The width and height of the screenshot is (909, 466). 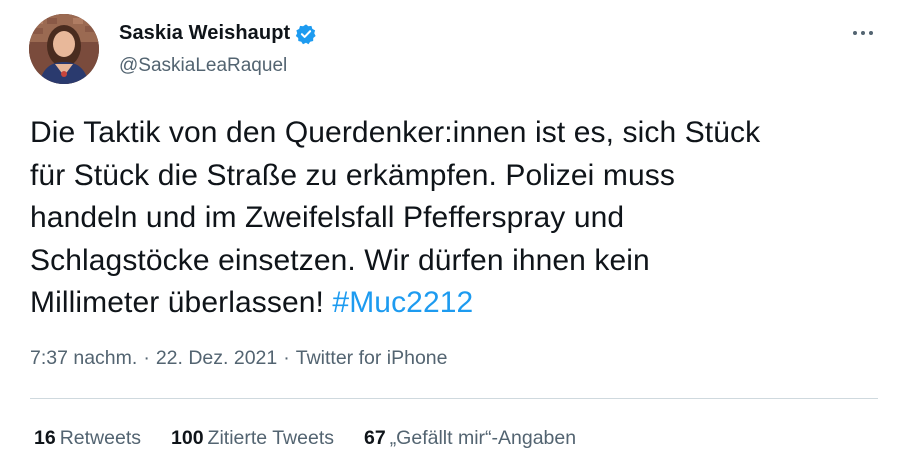 What do you see at coordinates (100, 438) in the screenshot?
I see `retweets-label: Retweets` at bounding box center [100, 438].